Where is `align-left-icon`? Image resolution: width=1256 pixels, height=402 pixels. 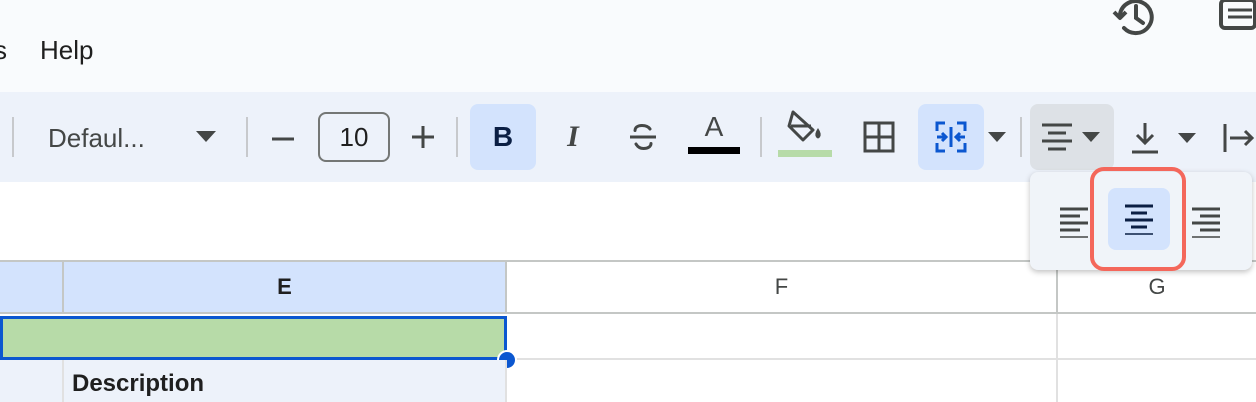 align-left-icon is located at coordinates (1074, 222).